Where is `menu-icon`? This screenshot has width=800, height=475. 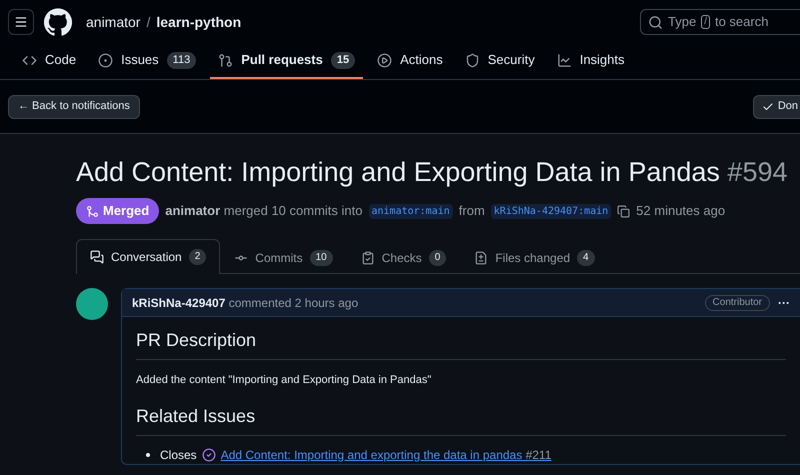
menu-icon is located at coordinates (21, 22).